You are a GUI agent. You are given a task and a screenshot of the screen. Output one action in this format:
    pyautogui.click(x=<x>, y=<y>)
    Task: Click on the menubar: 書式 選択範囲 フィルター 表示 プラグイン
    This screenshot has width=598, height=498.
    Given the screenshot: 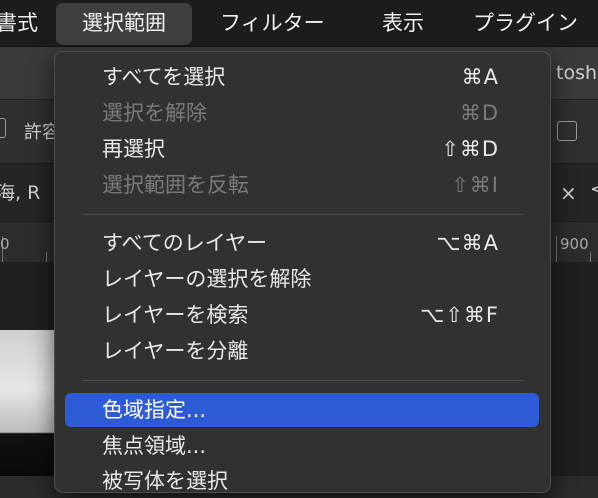 What is the action you would take?
    pyautogui.click(x=299, y=23)
    